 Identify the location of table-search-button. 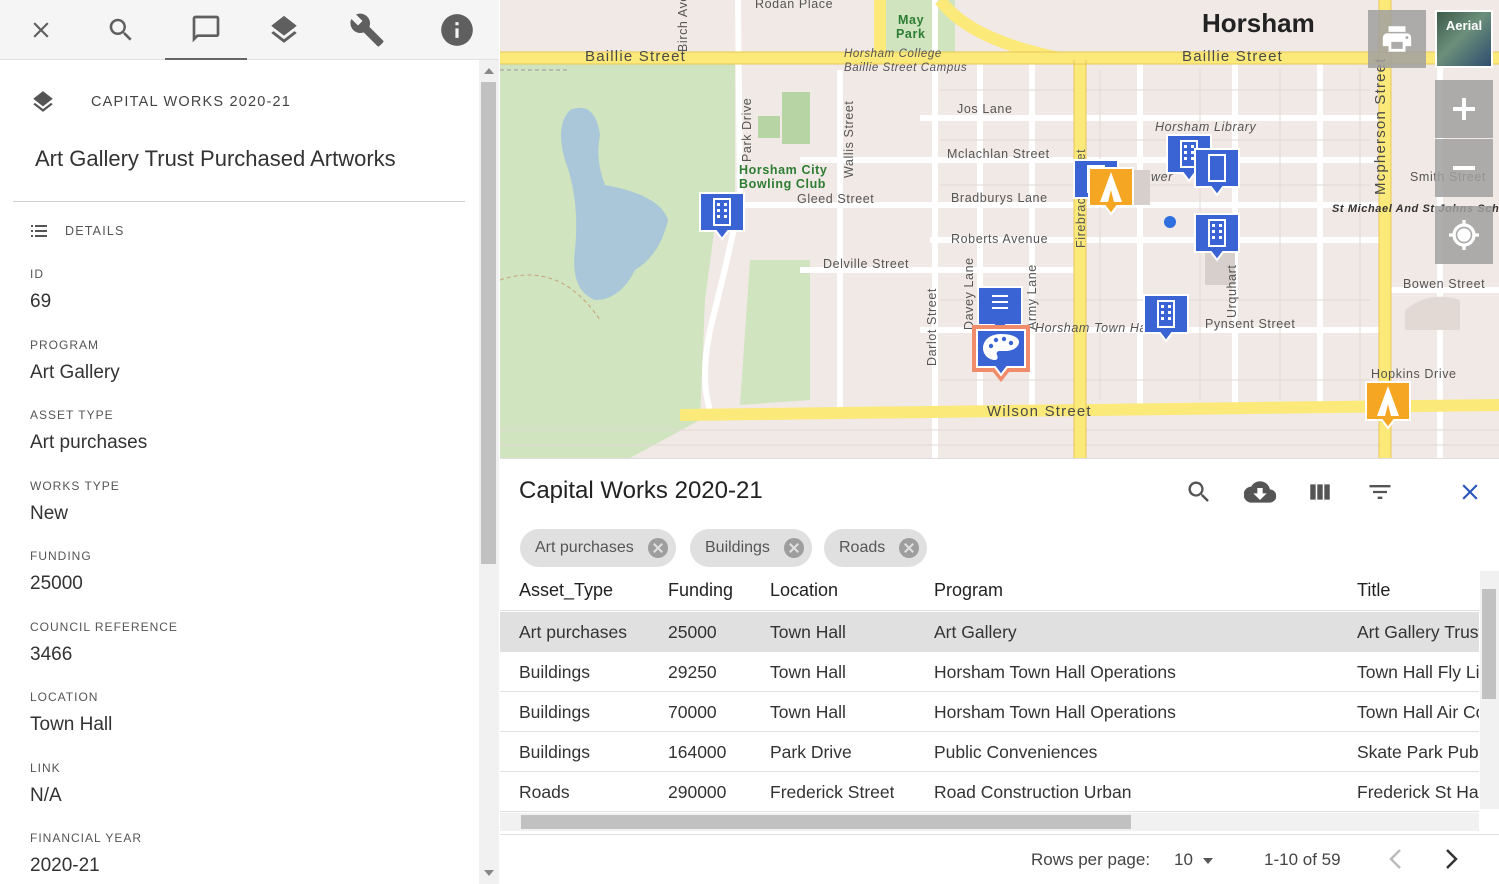
(1199, 492).